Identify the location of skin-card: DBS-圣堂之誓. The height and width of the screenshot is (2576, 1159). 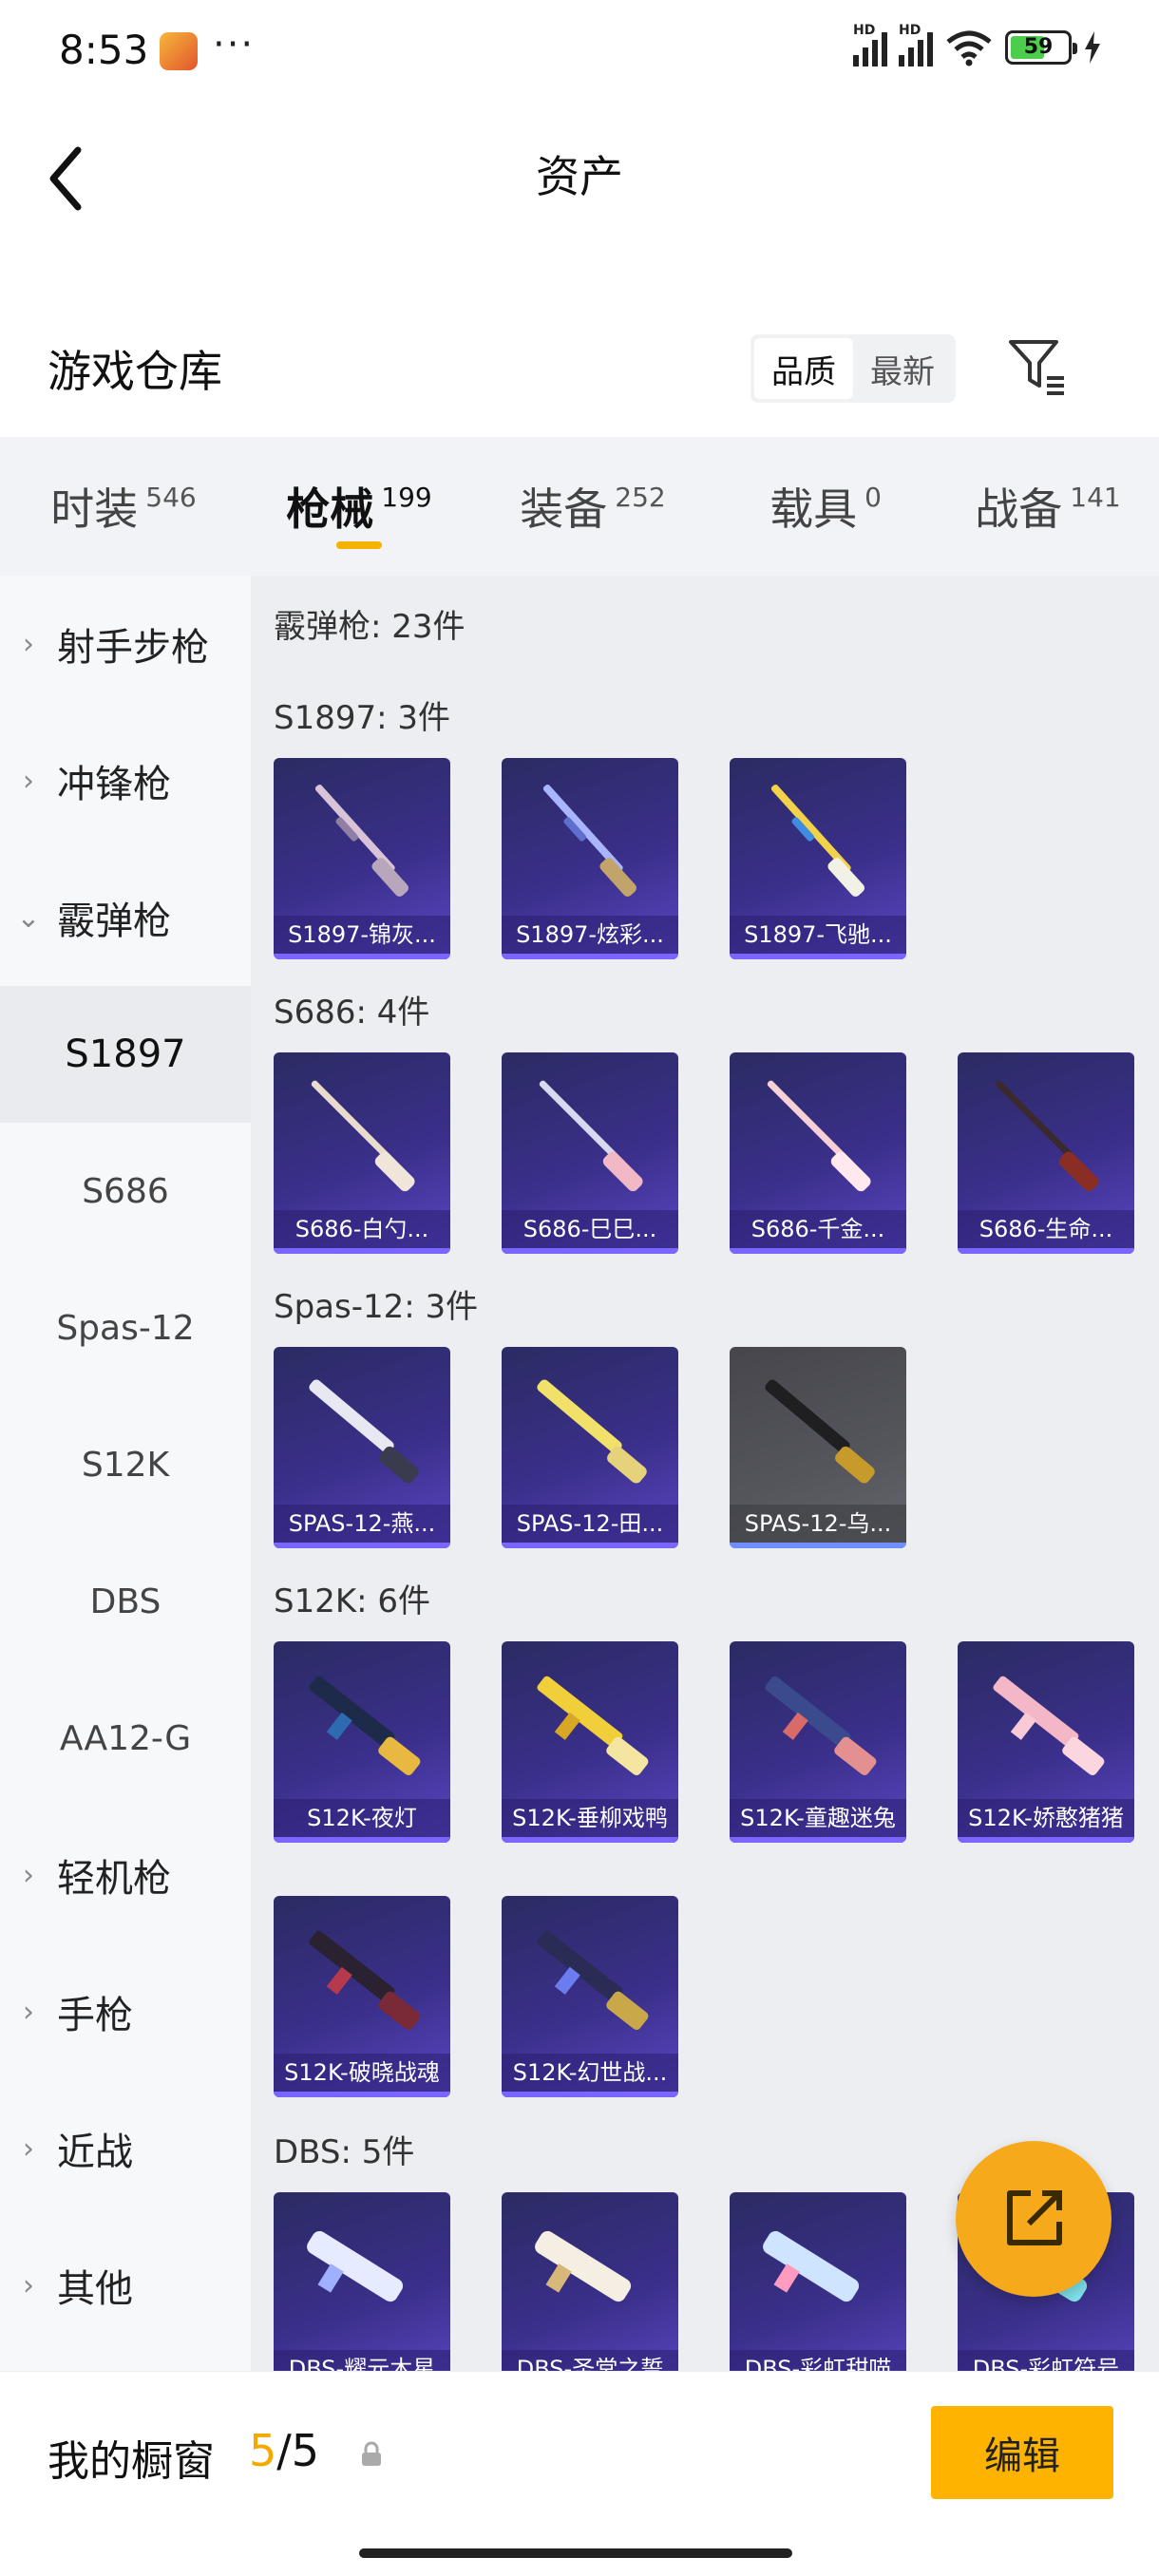
(590, 2281).